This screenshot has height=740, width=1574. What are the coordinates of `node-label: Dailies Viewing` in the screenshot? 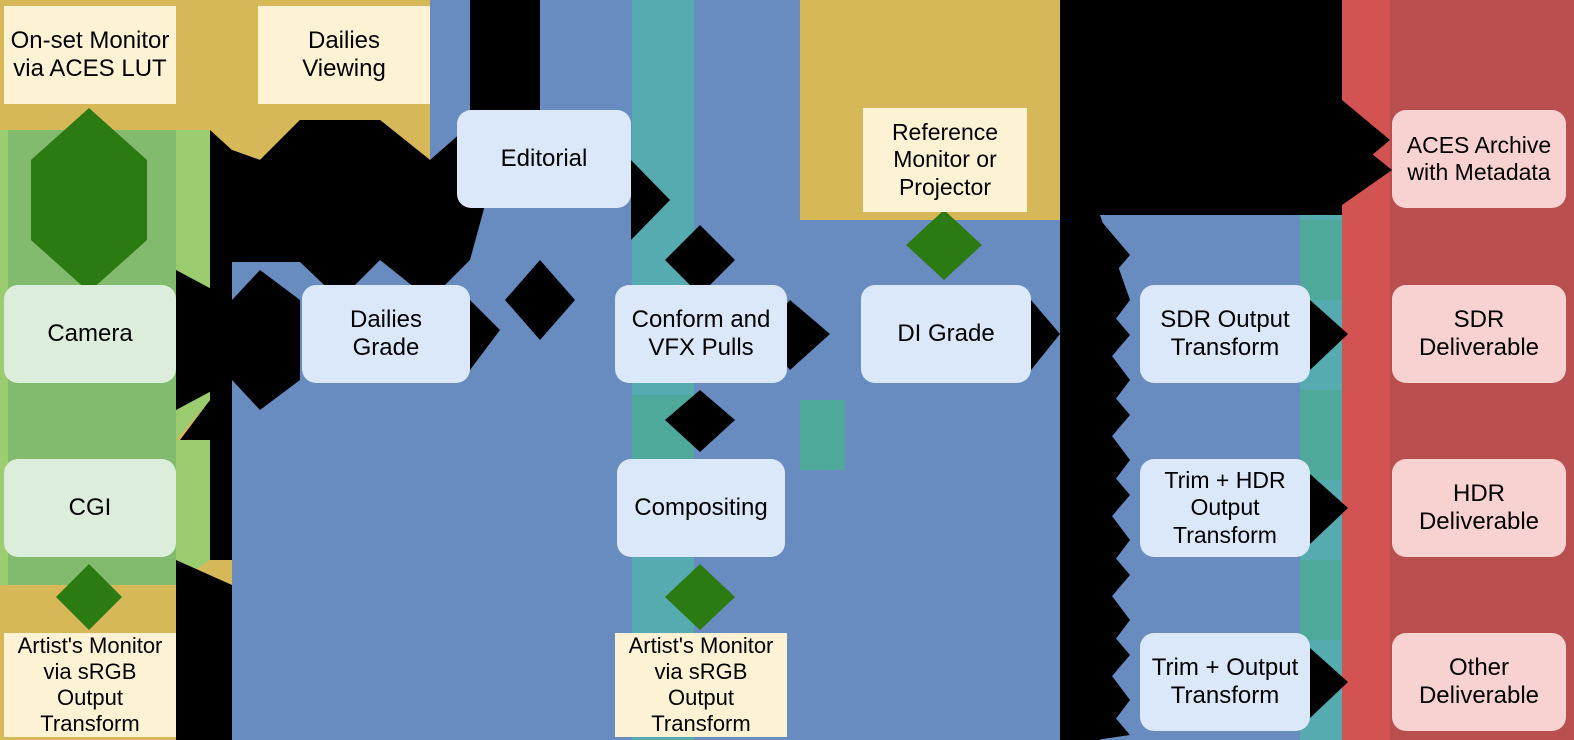 It's located at (344, 54).